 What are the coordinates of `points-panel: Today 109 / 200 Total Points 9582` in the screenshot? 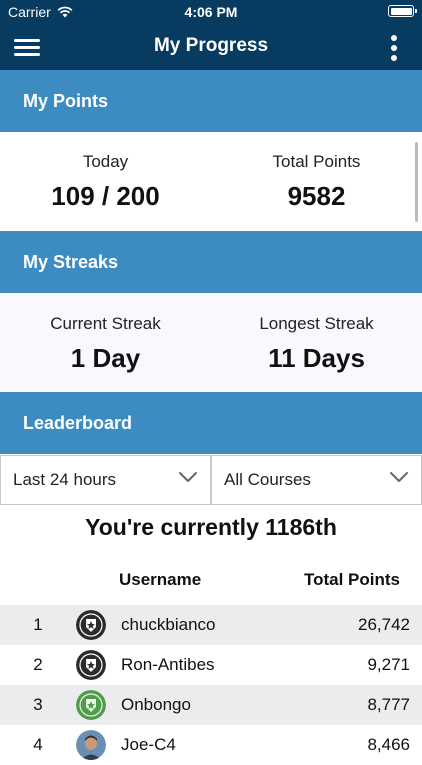 It's located at (211, 181).